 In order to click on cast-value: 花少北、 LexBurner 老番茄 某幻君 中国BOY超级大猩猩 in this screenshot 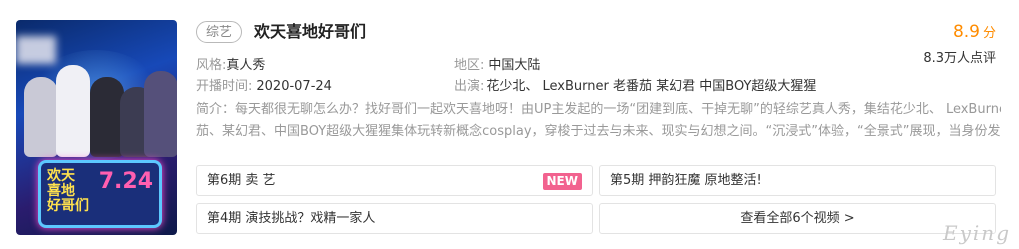, I will do `click(651, 86)`.